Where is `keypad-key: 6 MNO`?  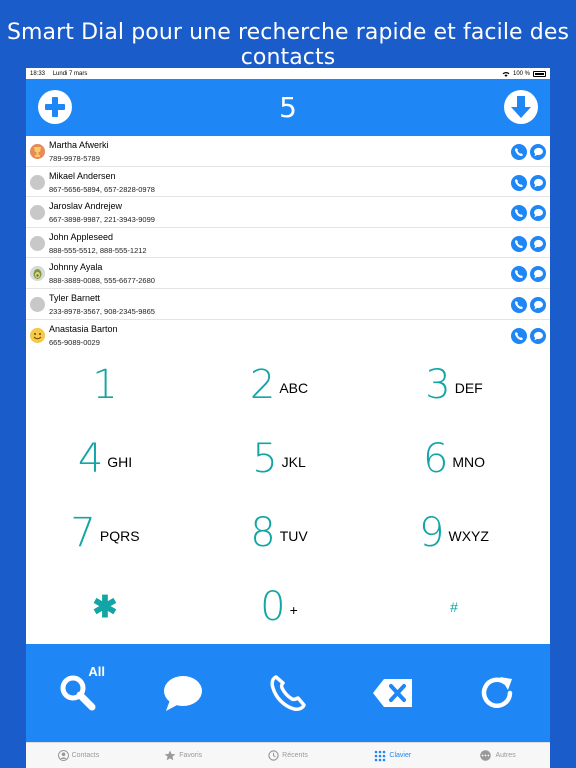
keypad-key: 6 MNO is located at coordinates (454, 459).